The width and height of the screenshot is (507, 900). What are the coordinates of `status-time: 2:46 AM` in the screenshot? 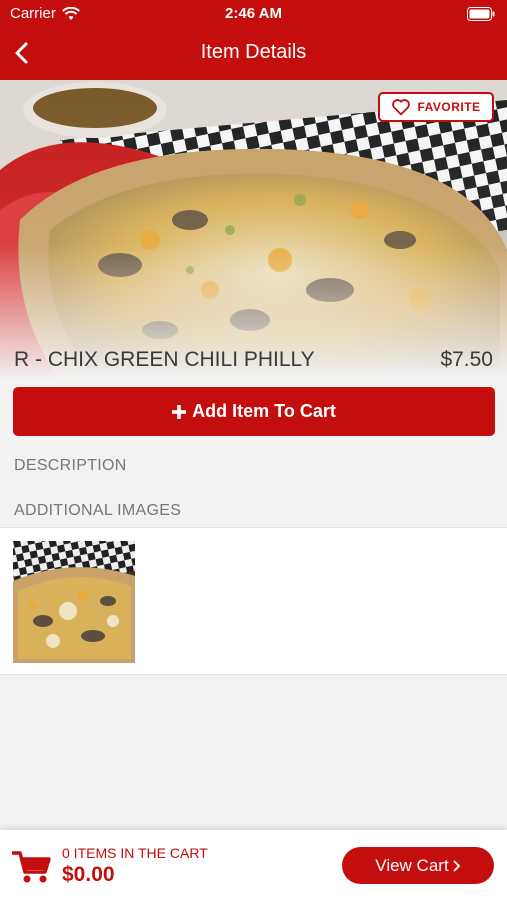 It's located at (253, 13).